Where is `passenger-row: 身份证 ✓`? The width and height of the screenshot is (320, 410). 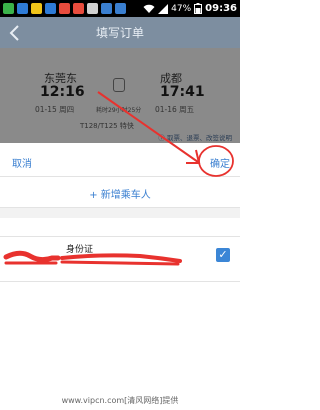 passenger-row: 身份证 ✓ is located at coordinates (120, 259).